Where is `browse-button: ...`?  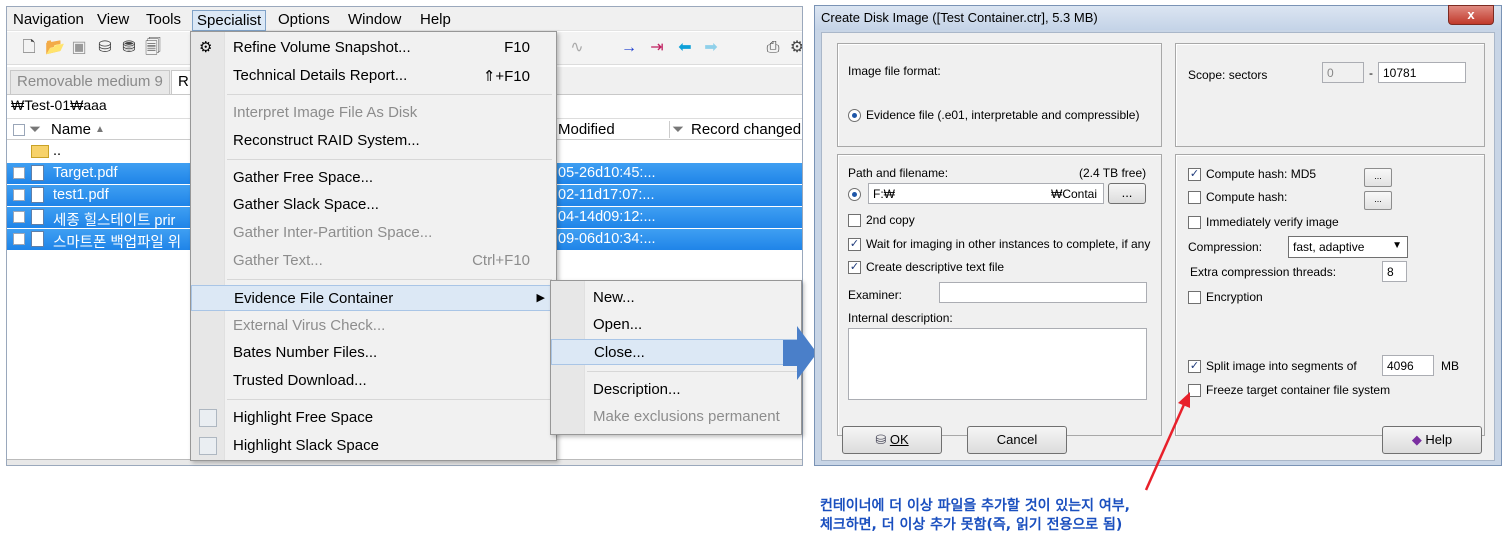
browse-button: ... is located at coordinates (1127, 193).